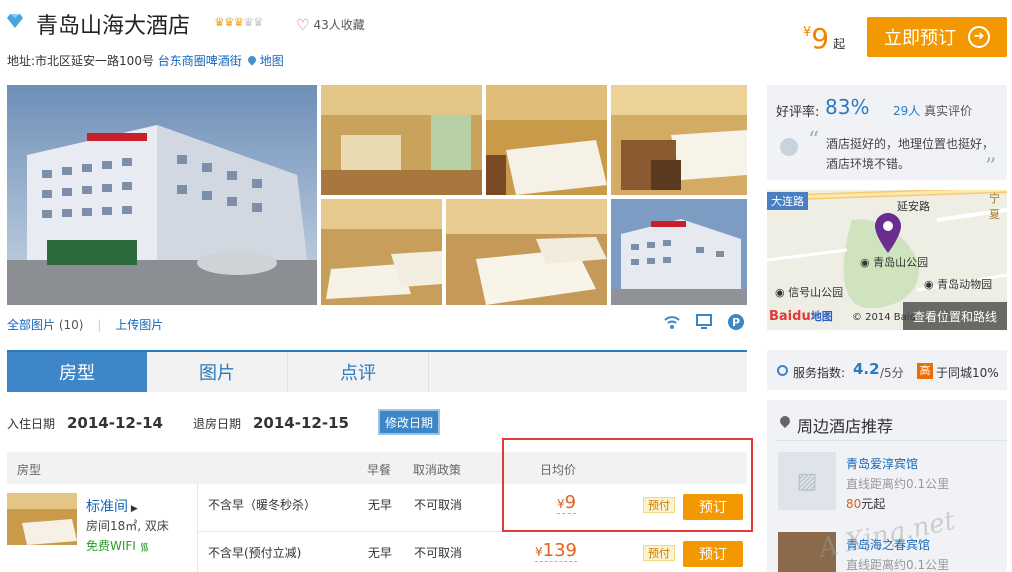 The width and height of the screenshot is (1012, 572). Describe the element at coordinates (847, 107) in the screenshot. I see `rating-value: 83%` at that location.